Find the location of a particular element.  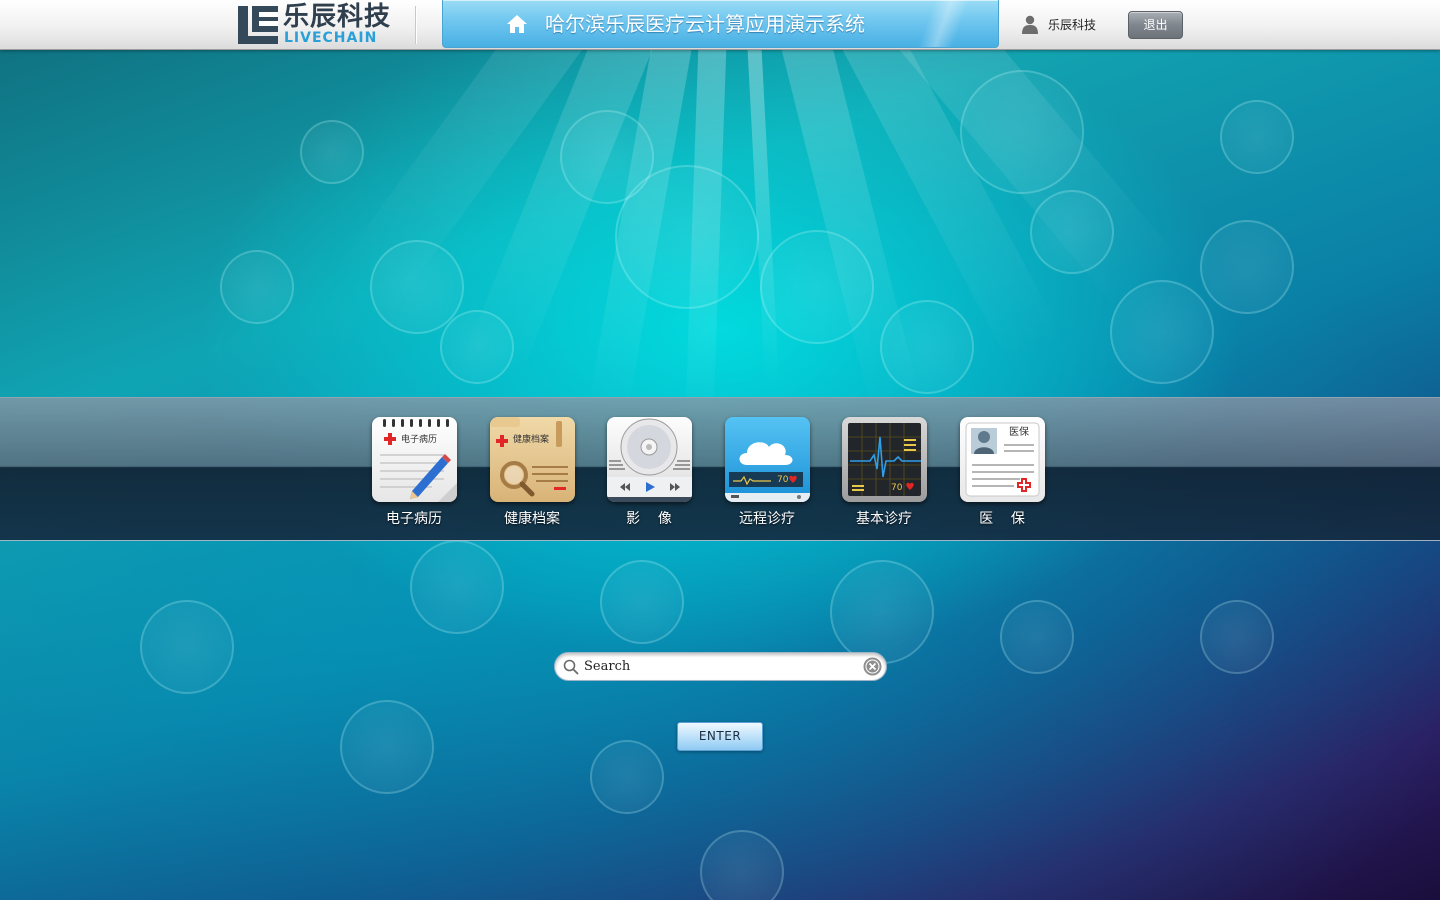

company-logo: 乐辰科技 LIVECHAIN is located at coordinates (315, 24).